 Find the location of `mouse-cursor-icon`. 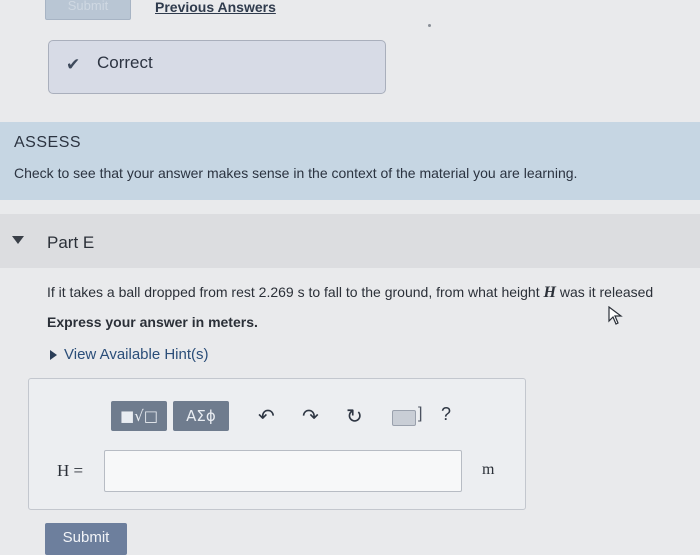

mouse-cursor-icon is located at coordinates (615, 315).